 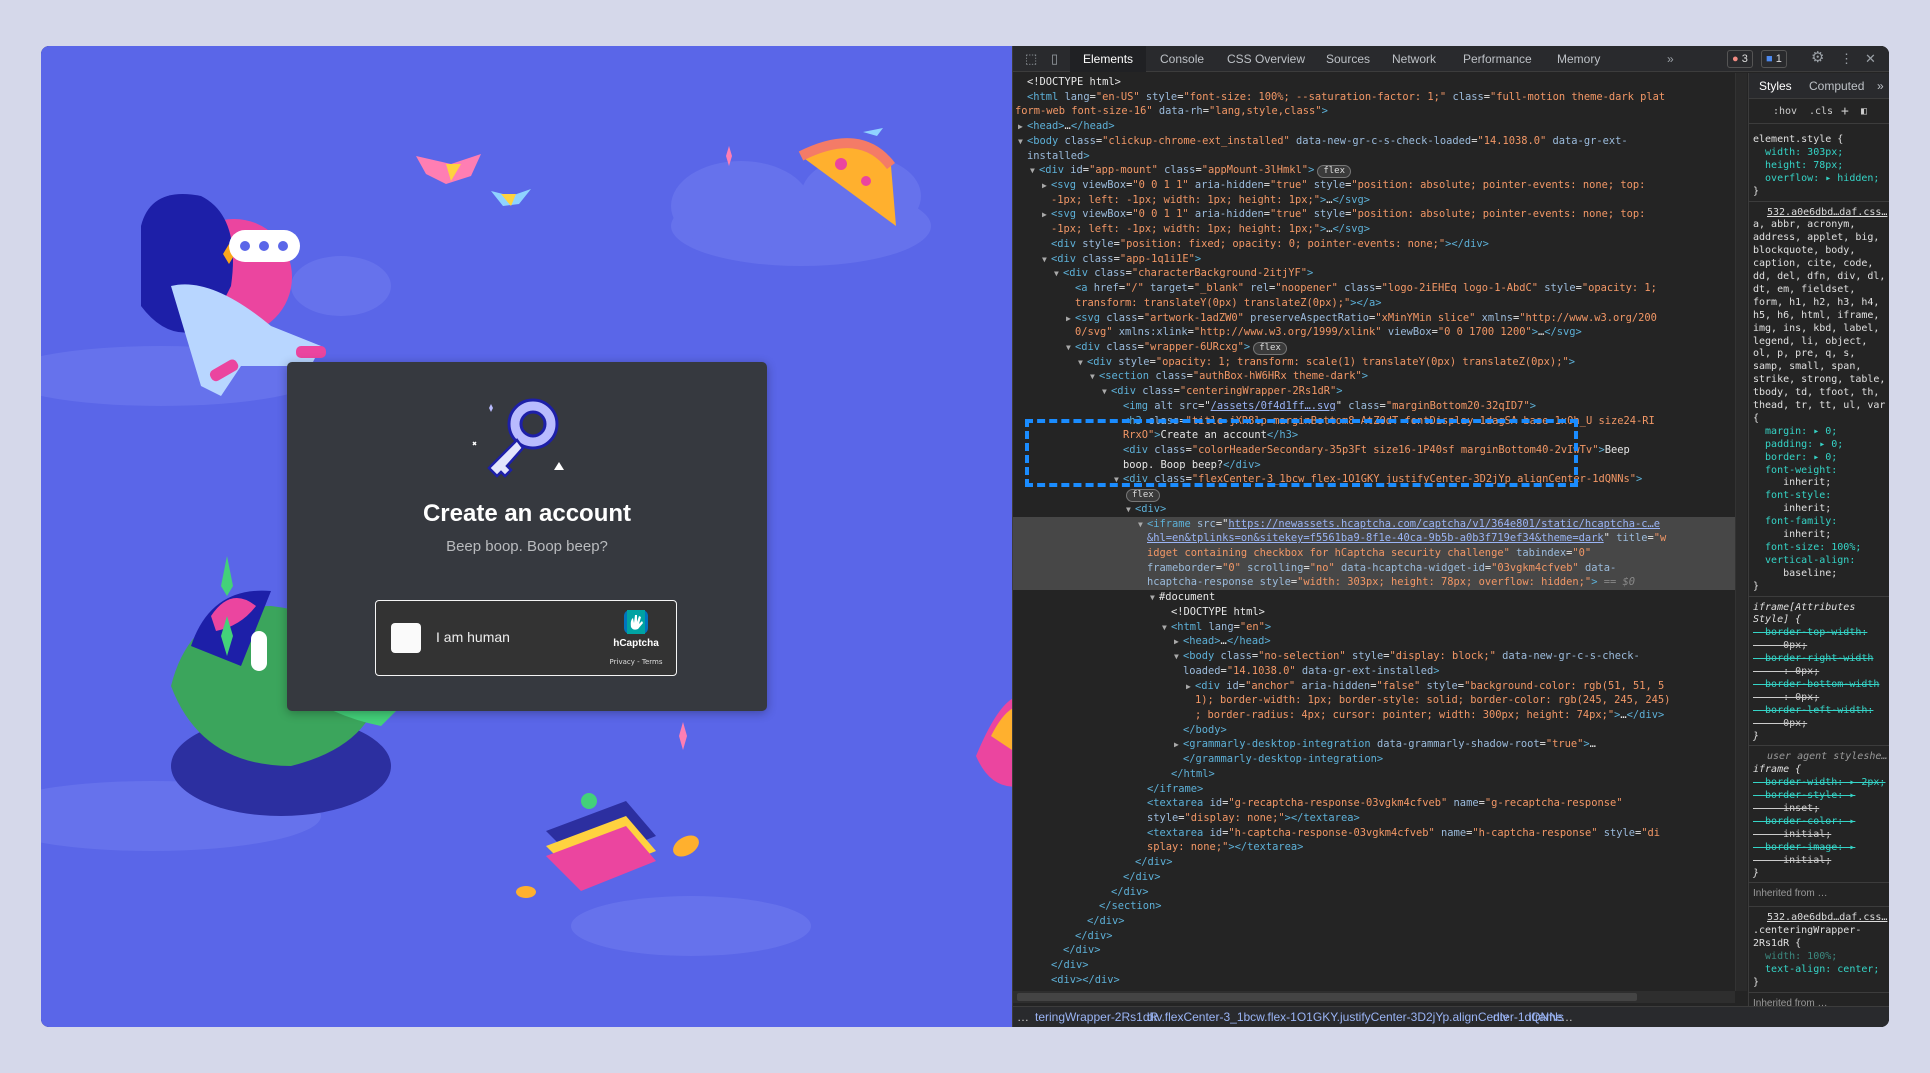 What do you see at coordinates (1798, 165) in the screenshot?
I see `style-rule-line: height: 78px;` at bounding box center [1798, 165].